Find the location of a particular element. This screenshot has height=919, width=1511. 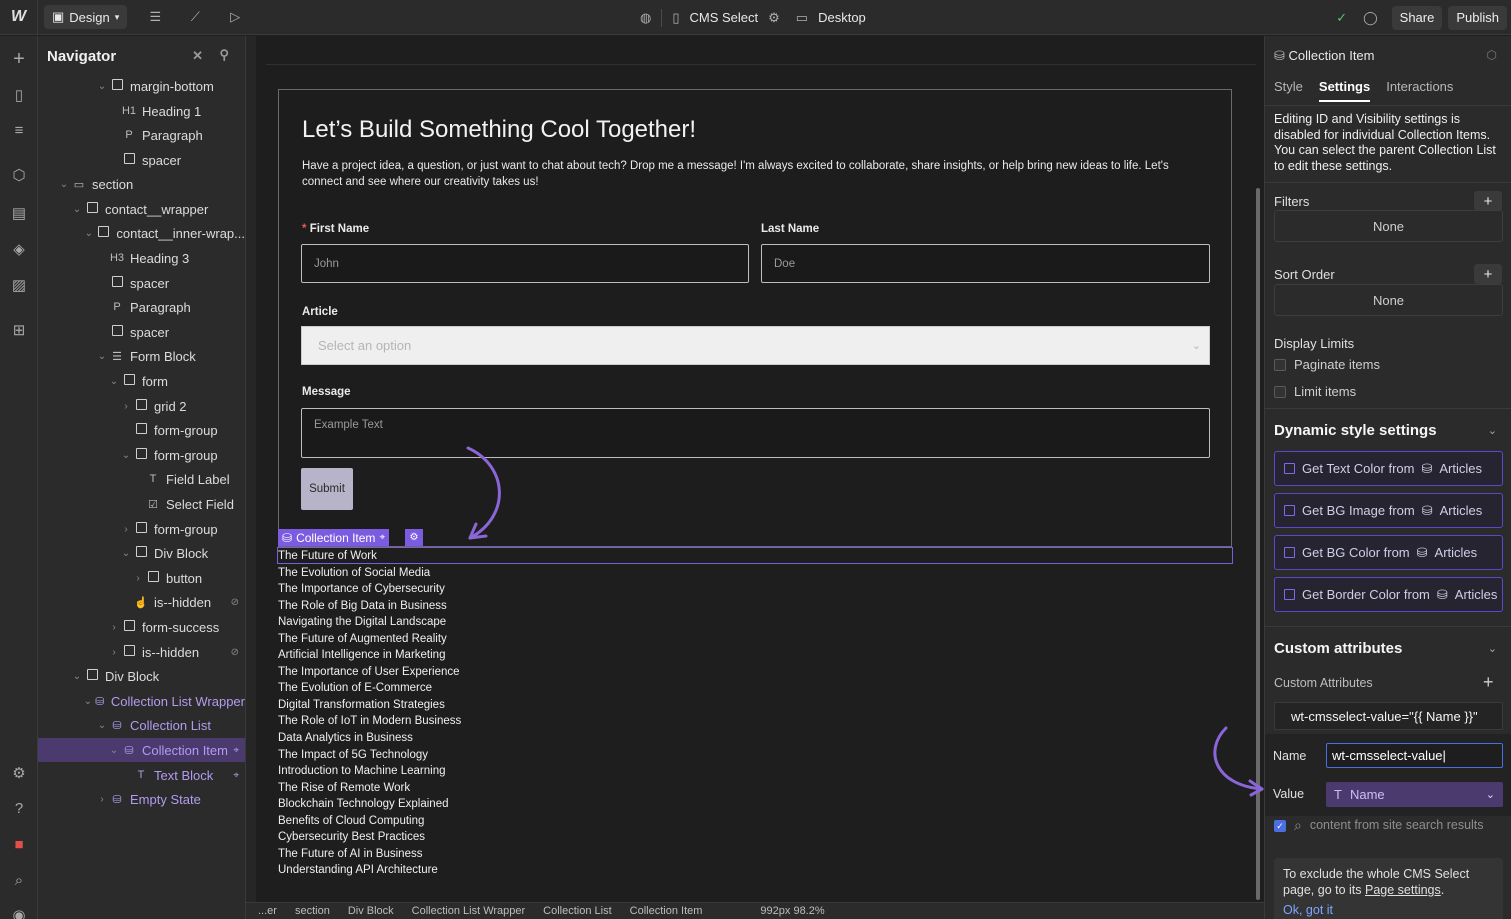

globe-icon: ◍ is located at coordinates (645, 18).